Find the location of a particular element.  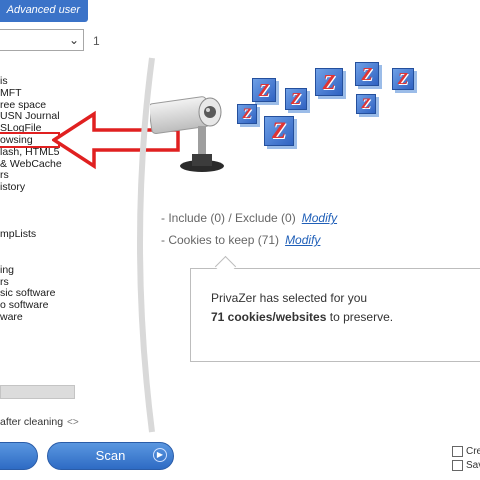

back-button is located at coordinates (19, 456).